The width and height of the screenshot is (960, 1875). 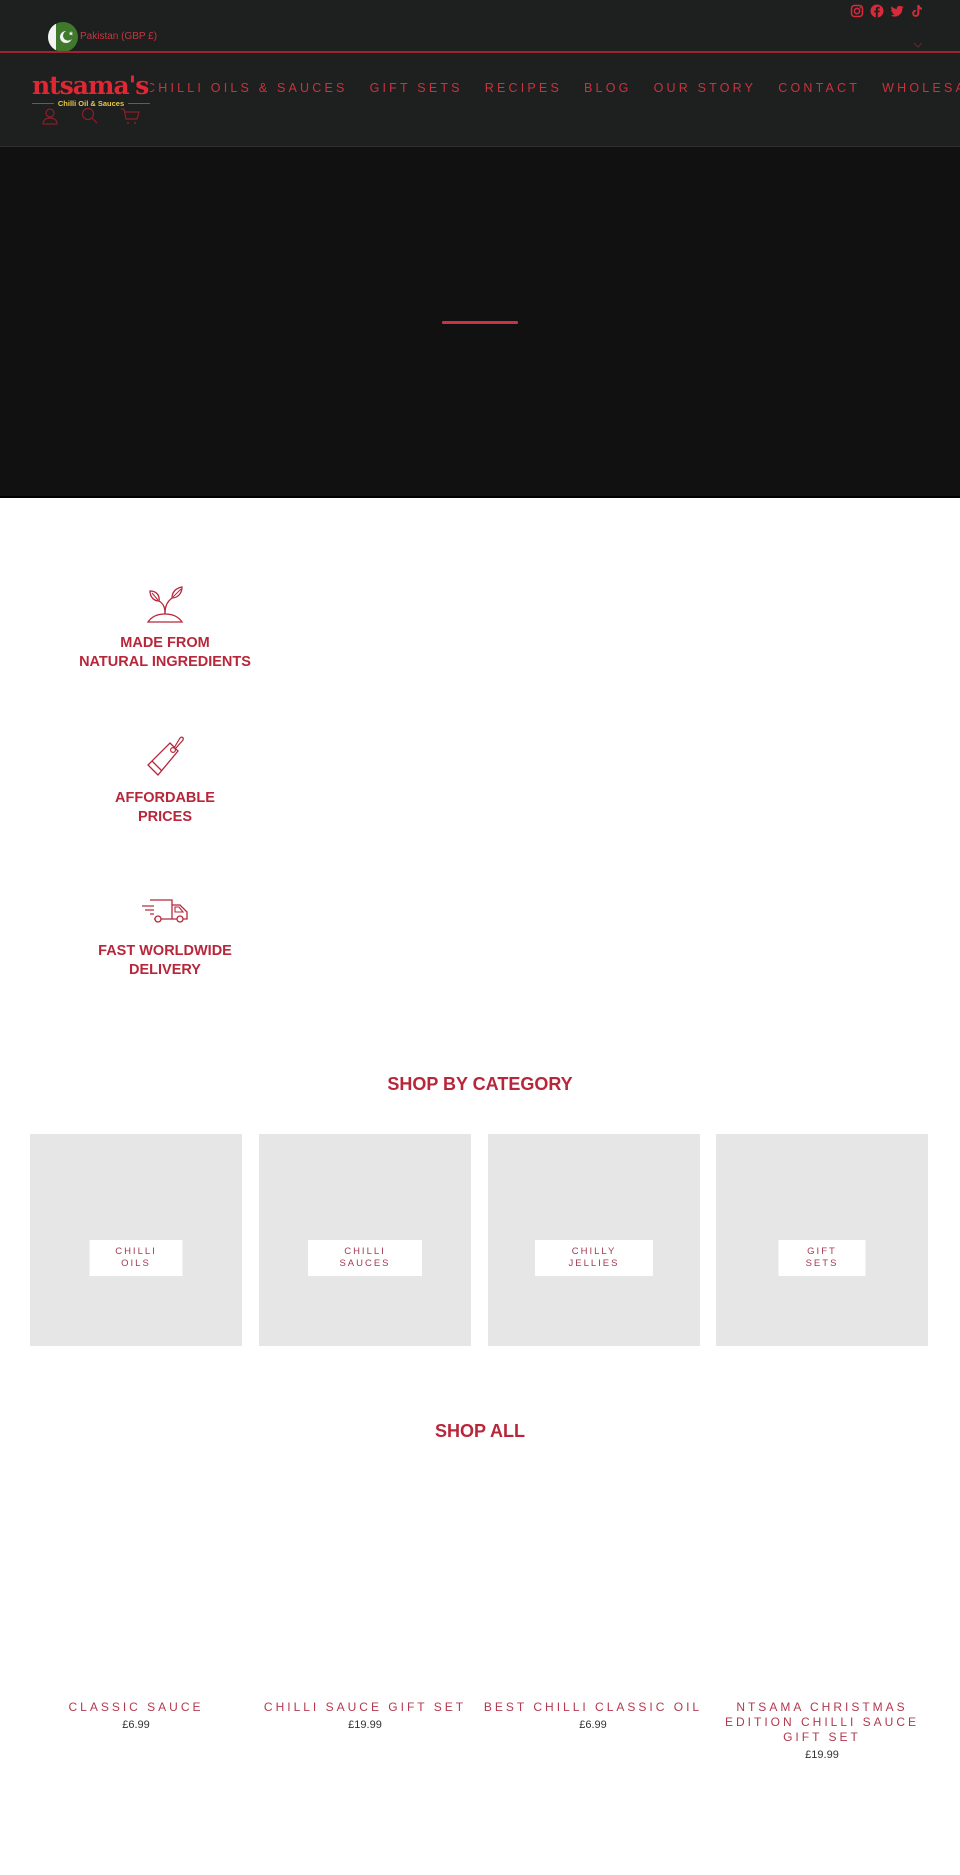 What do you see at coordinates (63, 37) in the screenshot?
I see `pakistan-flag-icon` at bounding box center [63, 37].